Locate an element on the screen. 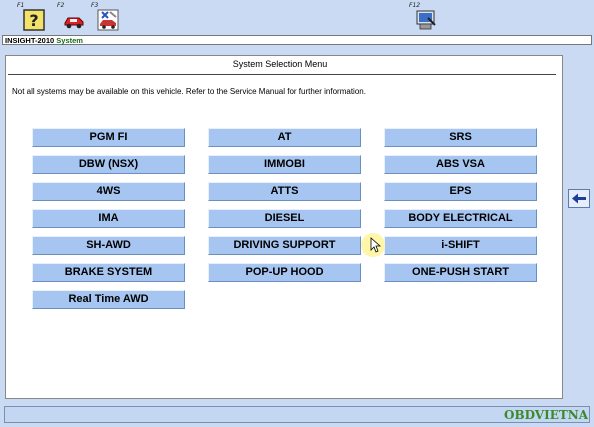  f2-key-label: F2 is located at coordinates (61, 5).